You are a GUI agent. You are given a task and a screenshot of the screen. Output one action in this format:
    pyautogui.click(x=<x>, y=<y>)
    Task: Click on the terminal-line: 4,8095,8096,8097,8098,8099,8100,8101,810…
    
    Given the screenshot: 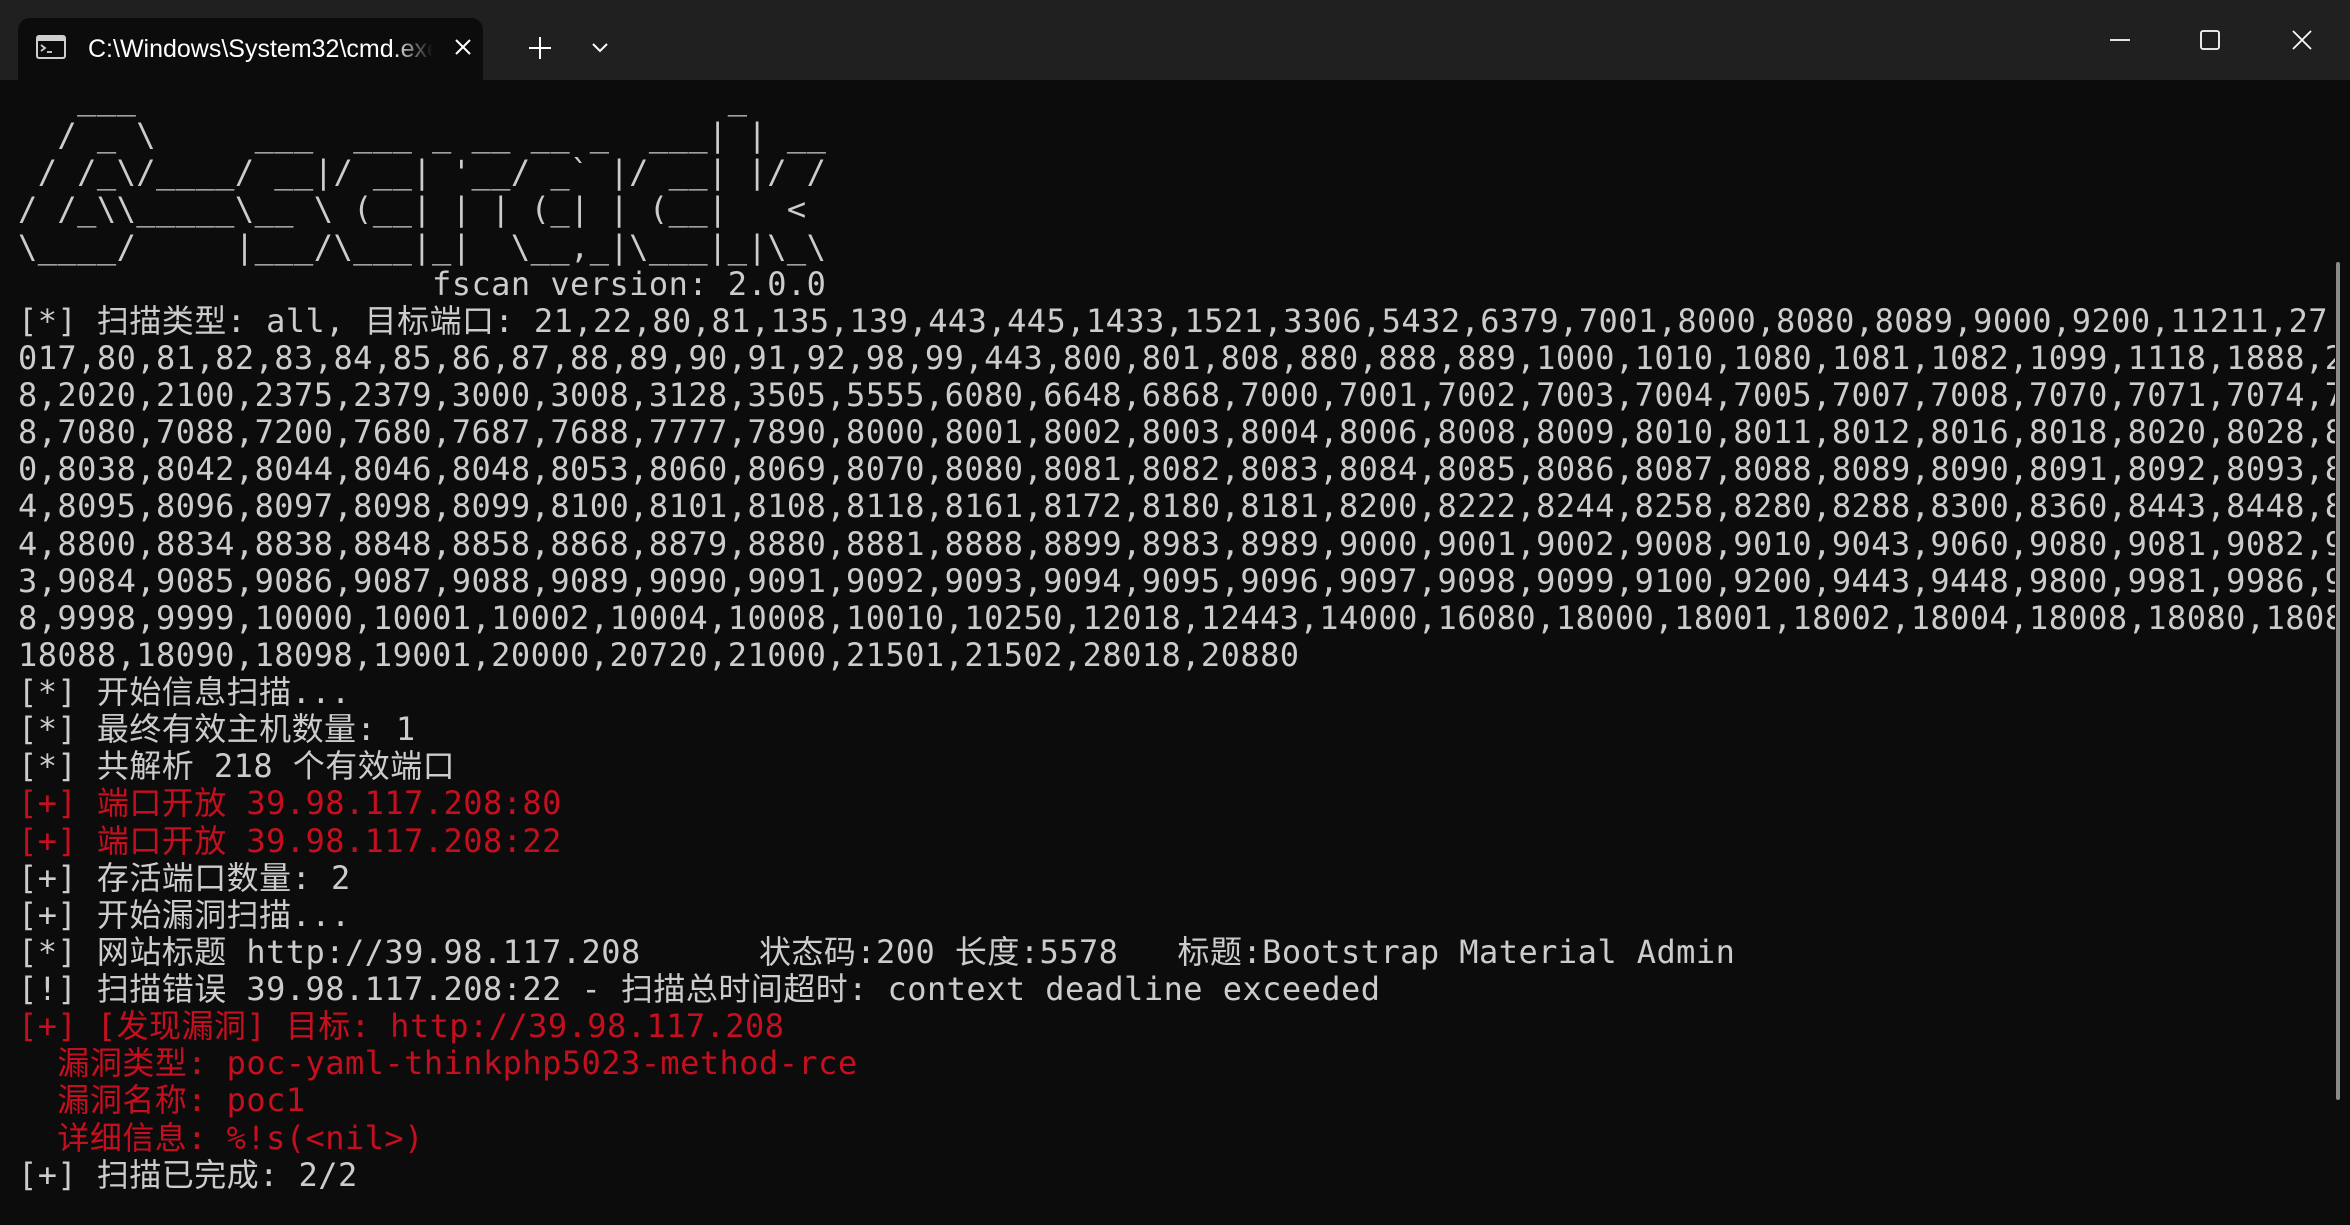 What is the action you would take?
    pyautogui.click(x=1176, y=506)
    